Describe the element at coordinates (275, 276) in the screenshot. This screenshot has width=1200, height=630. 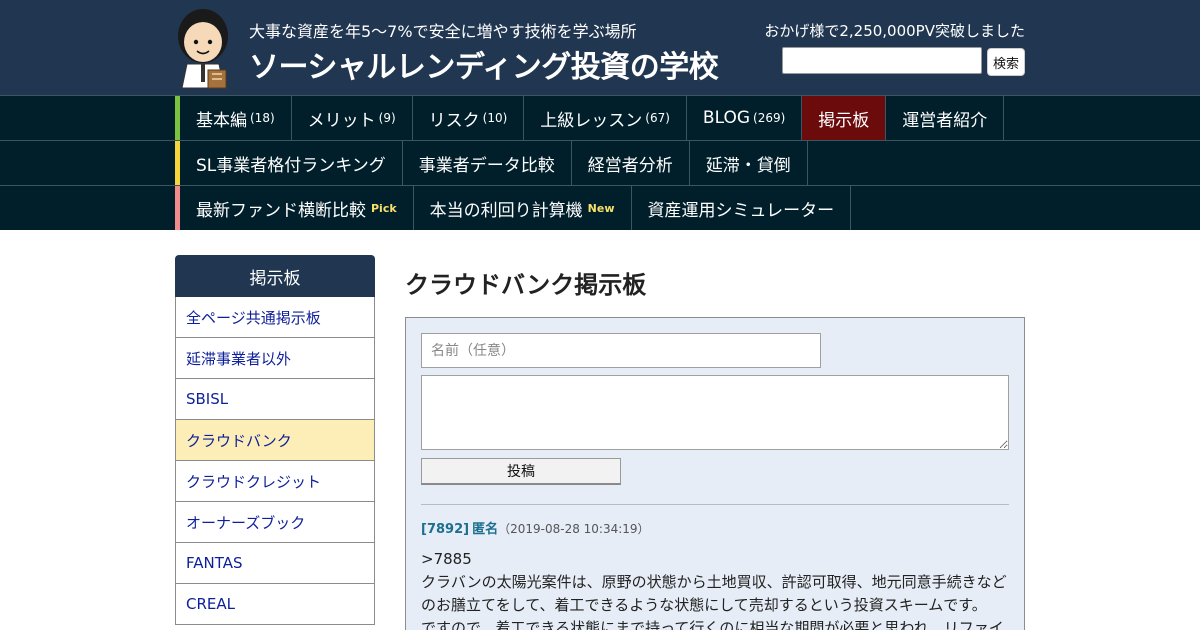
I see `sidebar-title: 掲示板` at that location.